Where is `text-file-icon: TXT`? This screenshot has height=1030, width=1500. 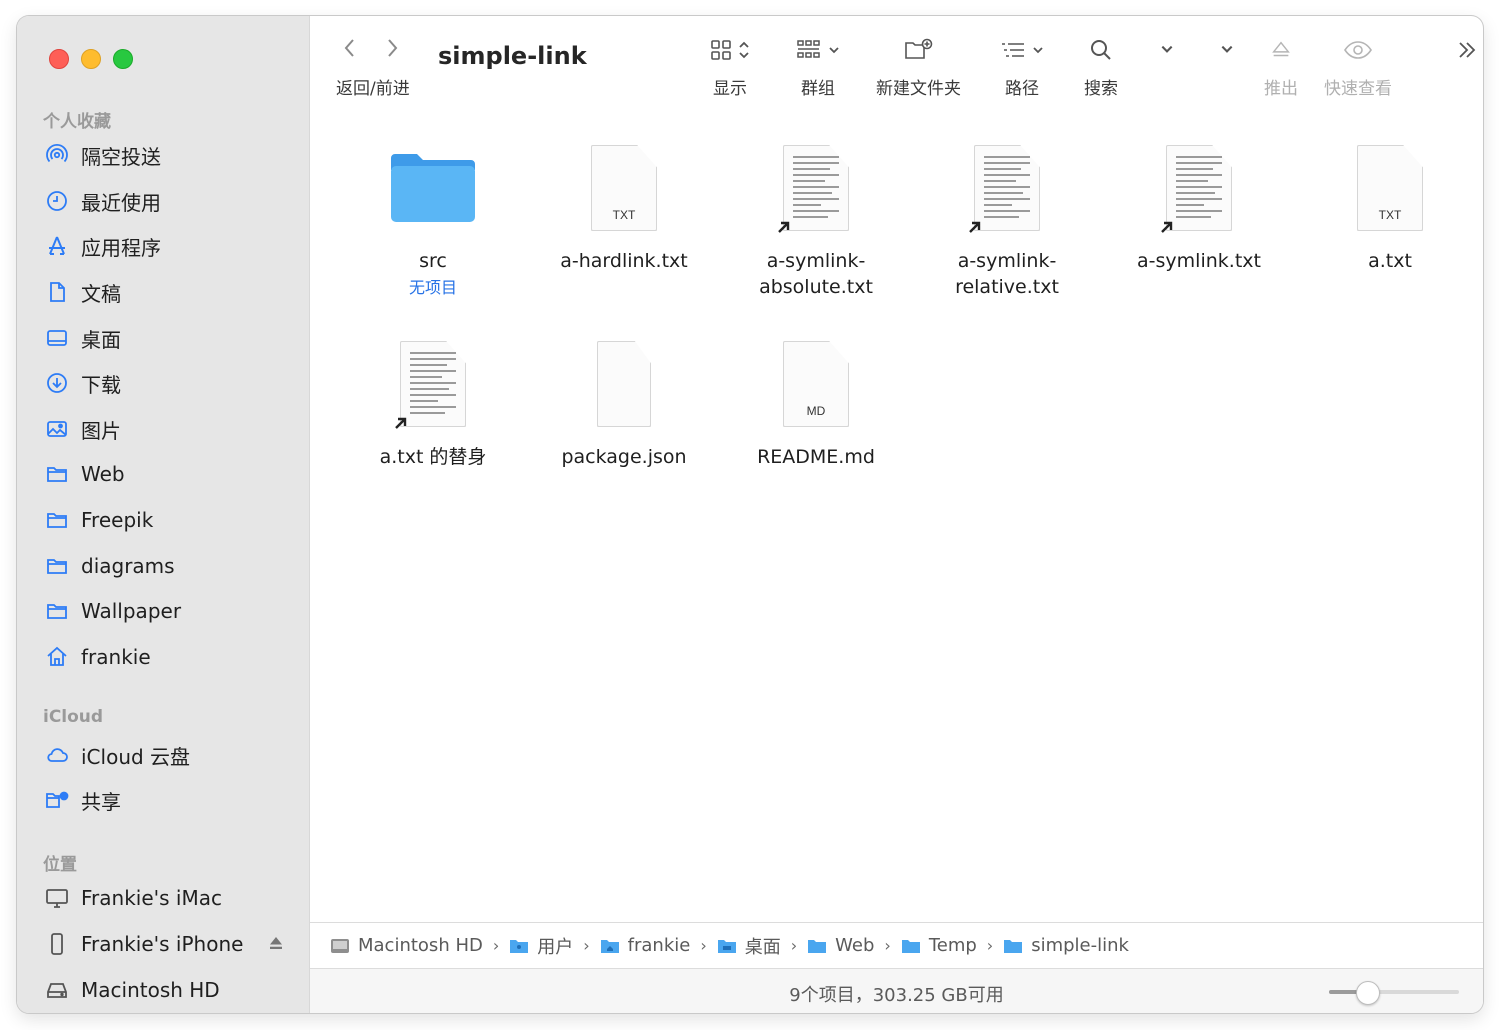
text-file-icon: TXT is located at coordinates (624, 188).